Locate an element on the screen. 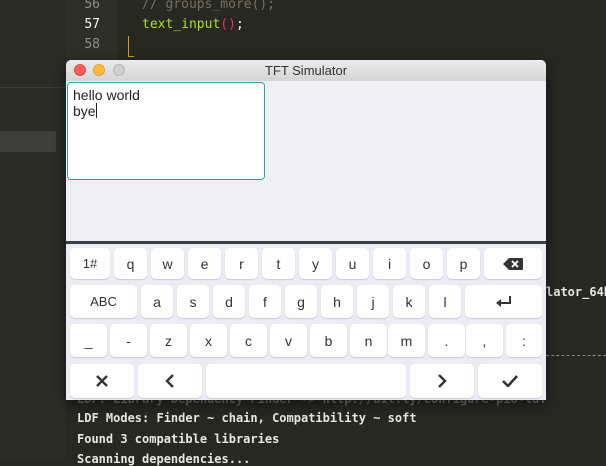 Image resolution: width=606 pixels, height=466 pixels. line-number: 58 is located at coordinates (92, 44).